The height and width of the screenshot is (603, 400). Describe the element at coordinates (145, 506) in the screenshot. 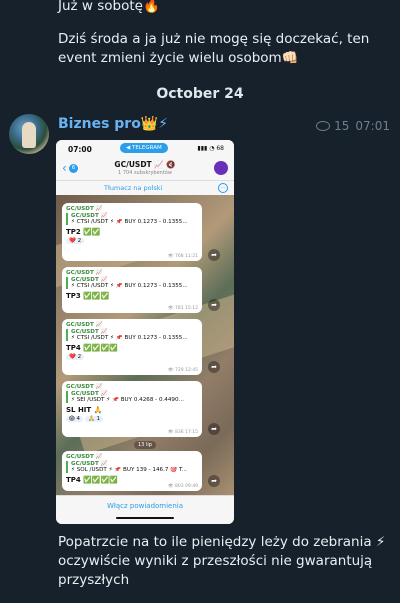

I see `unmute-button: Włącz powiadomienia` at that location.